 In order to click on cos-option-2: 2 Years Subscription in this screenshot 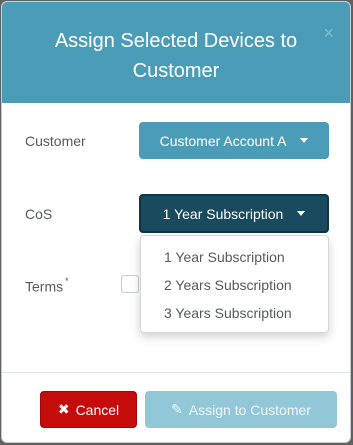, I will do `click(234, 285)`.